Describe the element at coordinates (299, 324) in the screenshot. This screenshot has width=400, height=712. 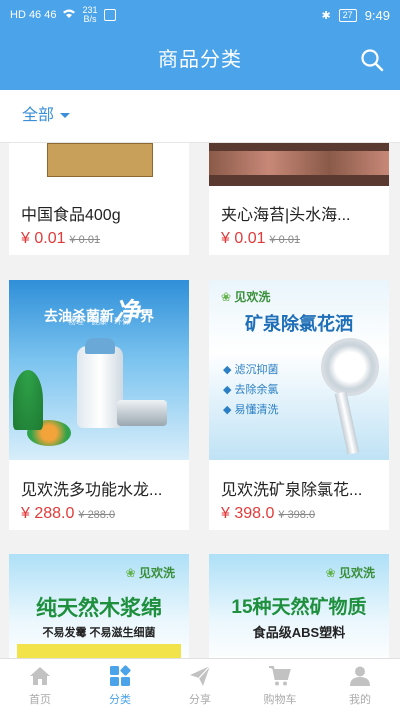
I see `product-image-title: 矿泉除氯花洒` at that location.